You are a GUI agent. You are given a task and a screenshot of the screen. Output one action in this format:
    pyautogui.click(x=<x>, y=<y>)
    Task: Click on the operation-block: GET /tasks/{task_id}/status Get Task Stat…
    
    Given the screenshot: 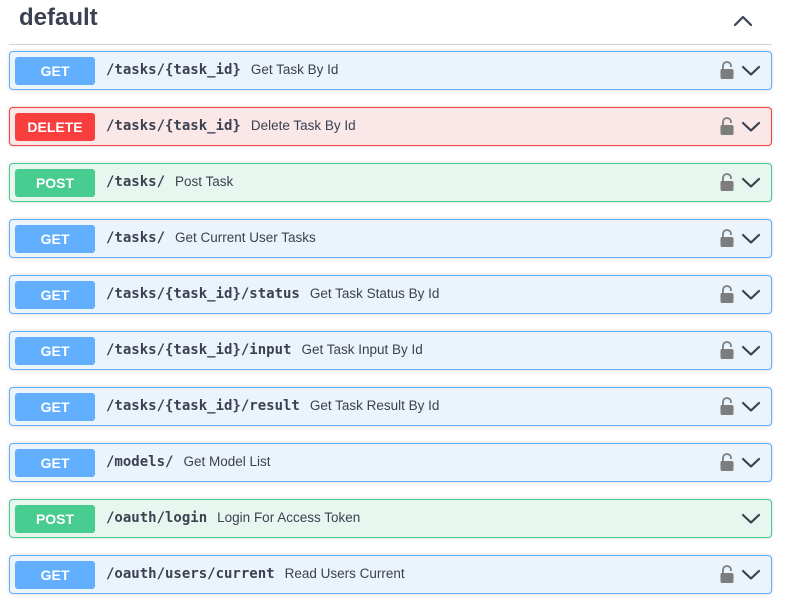 What is the action you would take?
    pyautogui.click(x=390, y=294)
    